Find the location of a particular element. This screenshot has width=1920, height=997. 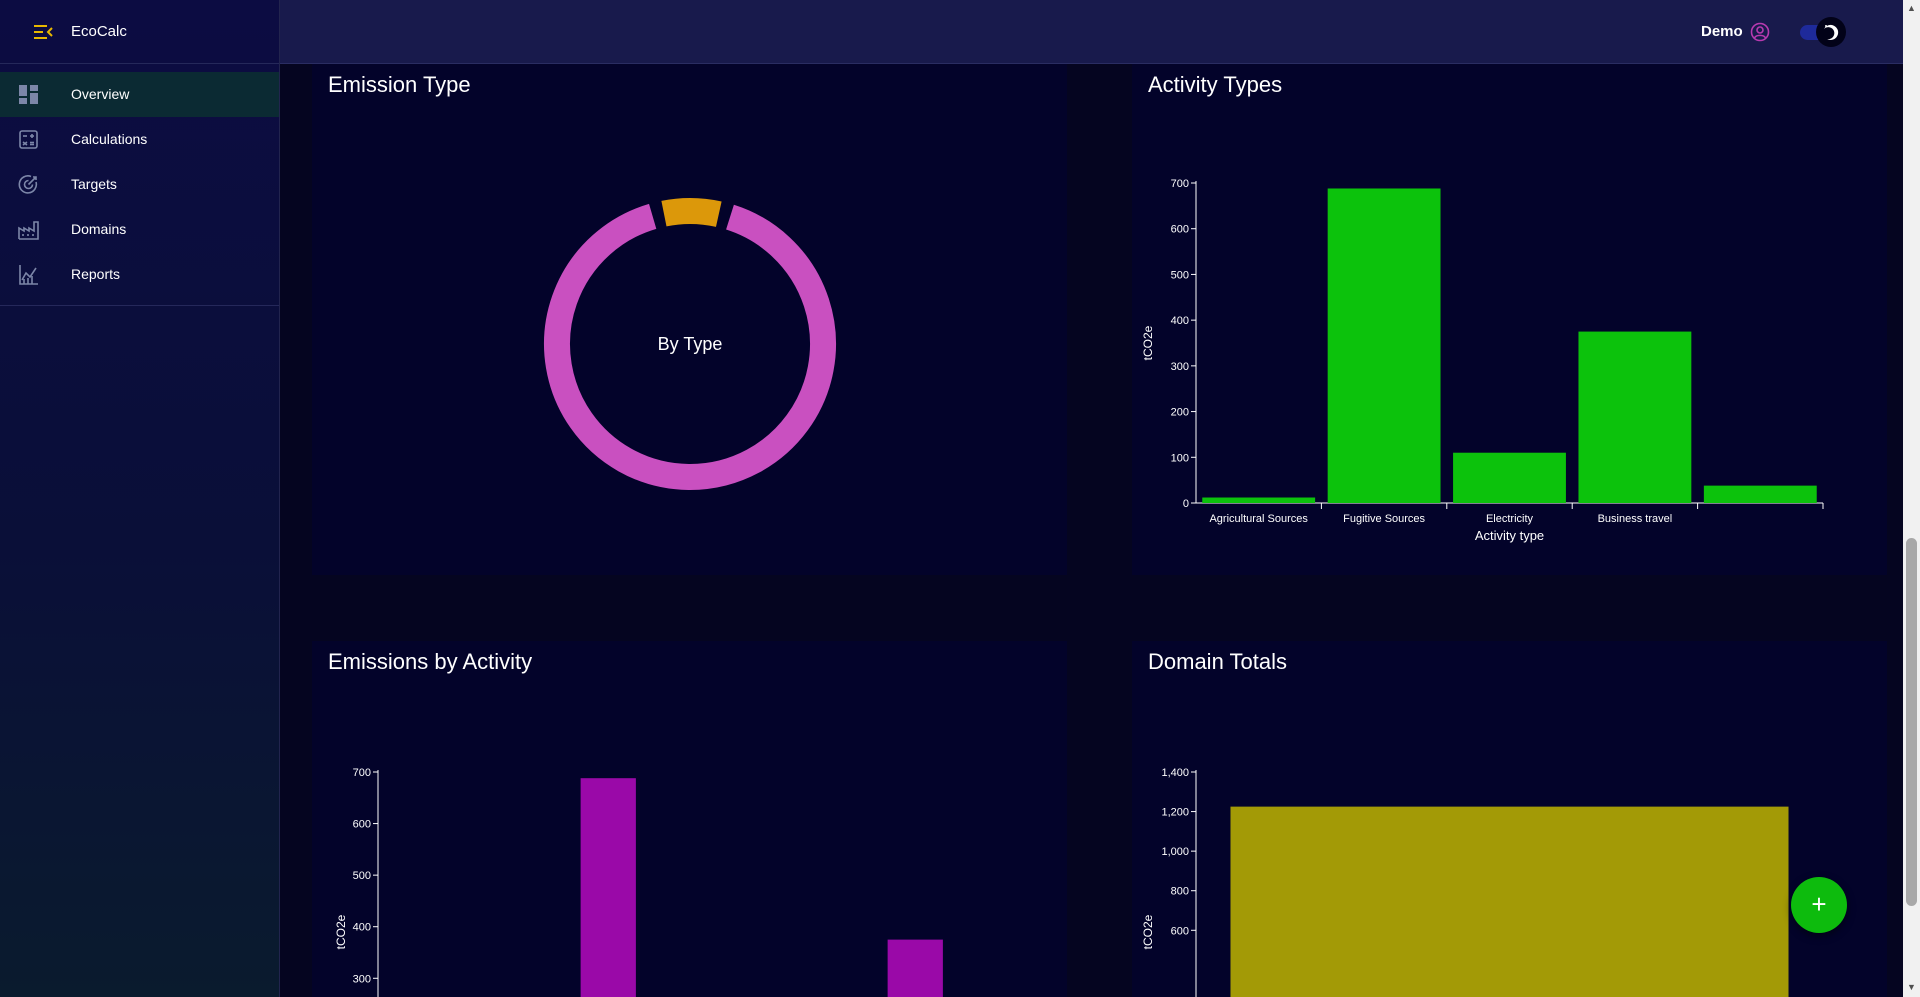

sidebar-item-calculations: Calculations is located at coordinates (139, 139).